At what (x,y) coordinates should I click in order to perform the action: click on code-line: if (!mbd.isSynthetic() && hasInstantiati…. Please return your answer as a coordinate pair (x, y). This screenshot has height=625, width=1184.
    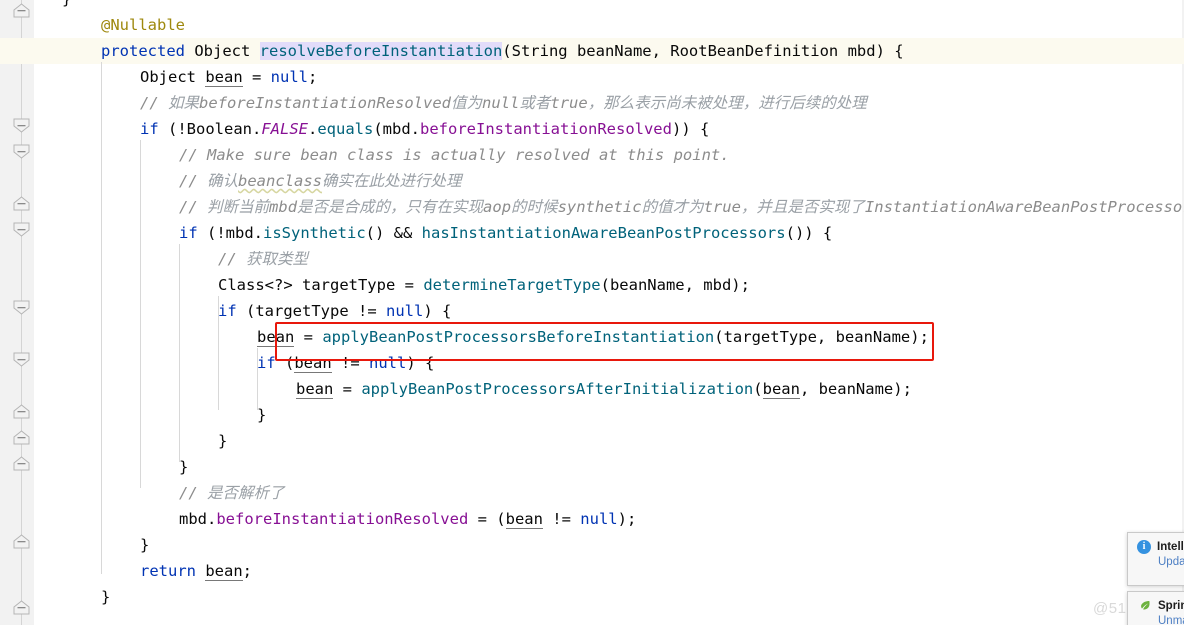
    Looking at the image, I should click on (592, 233).